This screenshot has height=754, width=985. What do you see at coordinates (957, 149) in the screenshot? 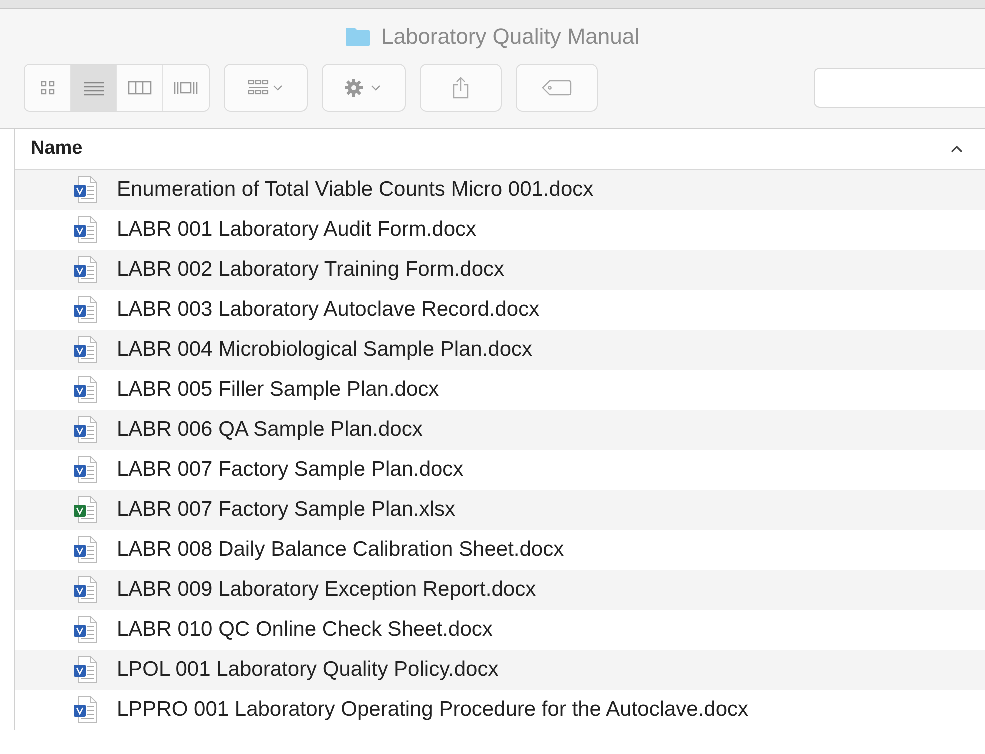
I see `sort-caret-icon` at bounding box center [957, 149].